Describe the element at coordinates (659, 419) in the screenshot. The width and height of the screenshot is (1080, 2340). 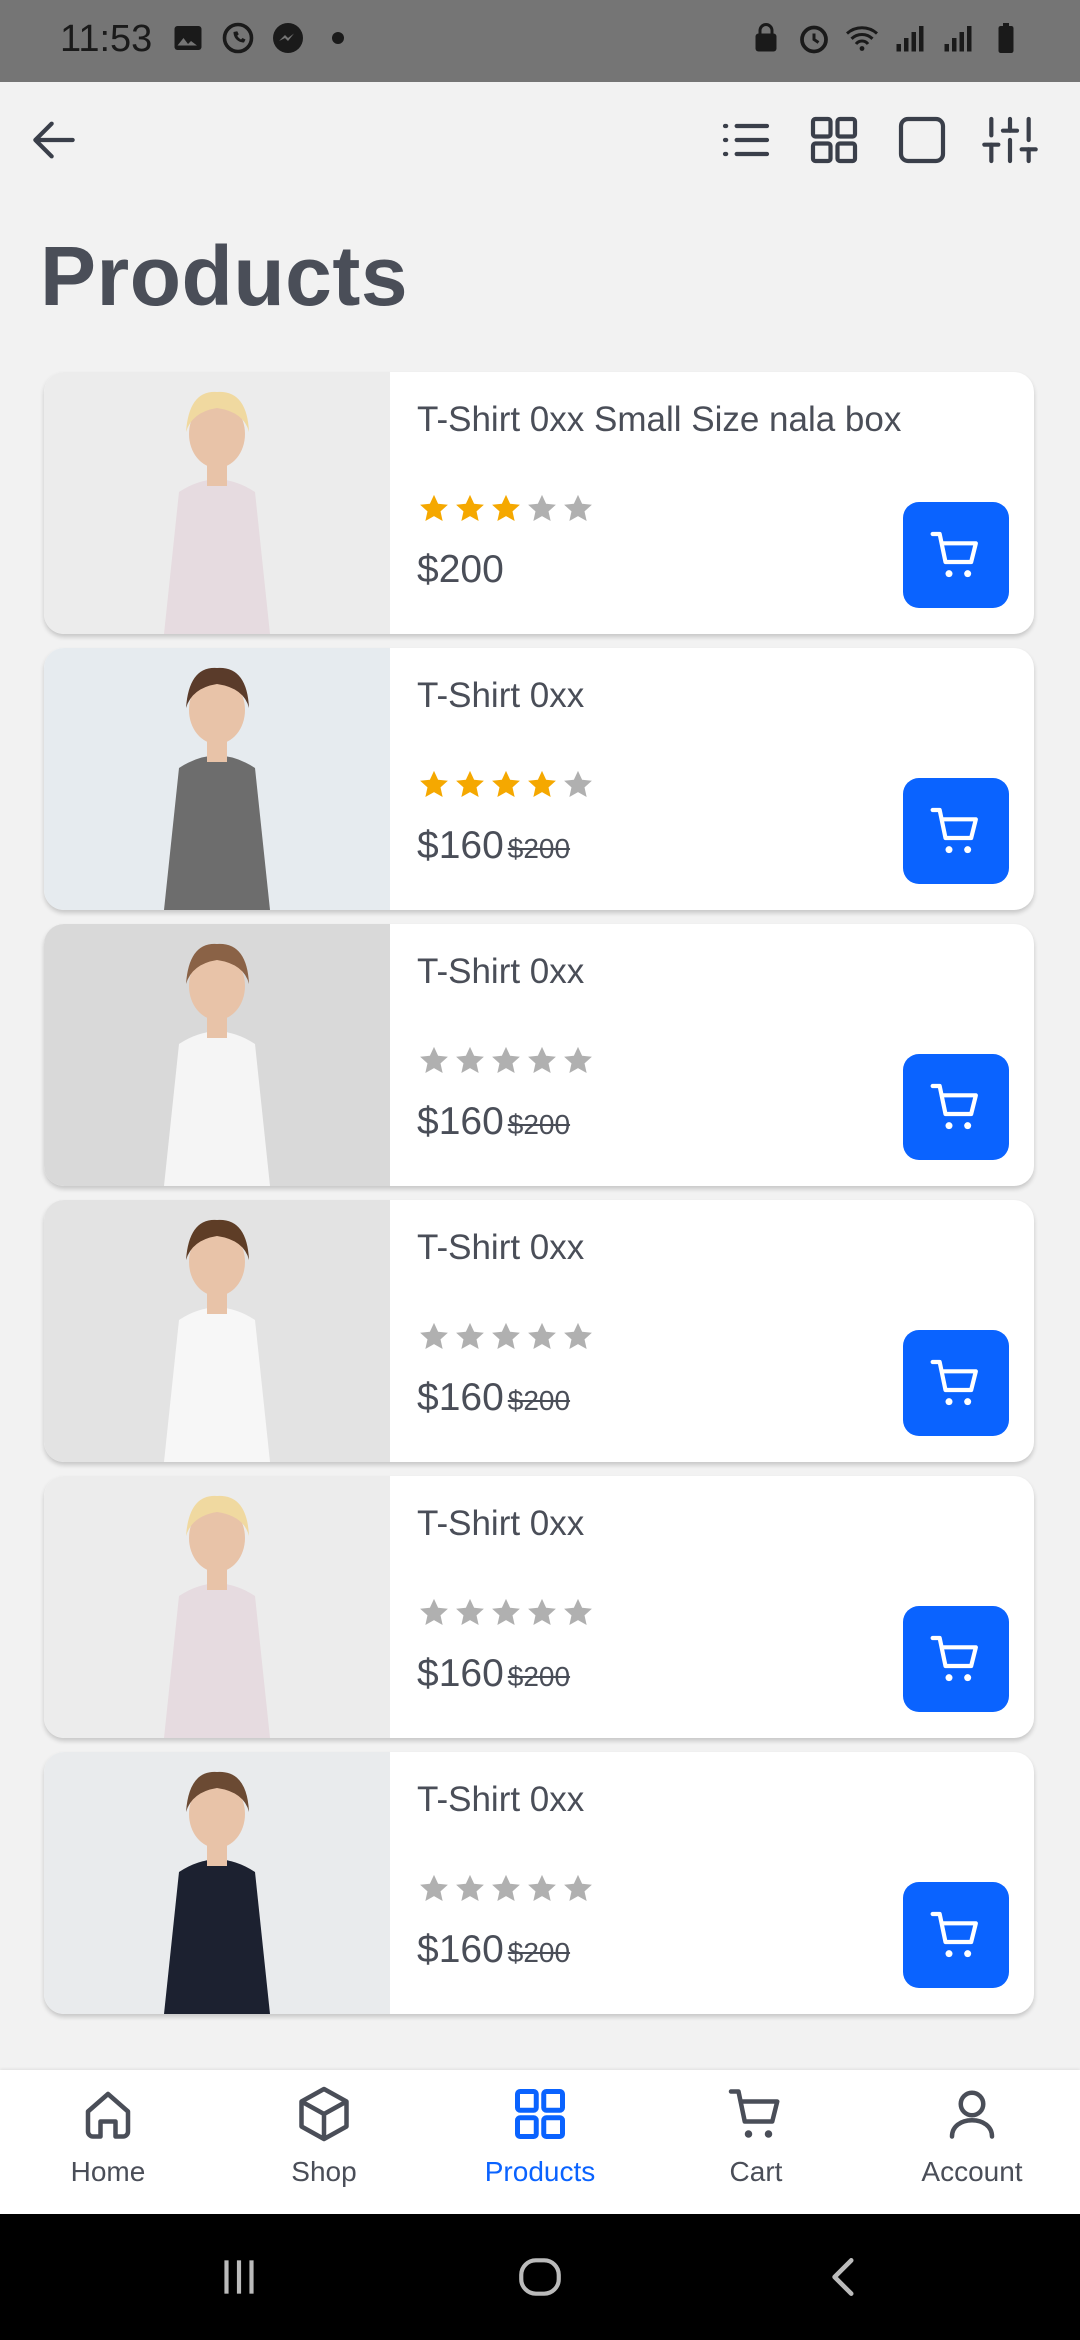
I see `product-name: T-Shirt 0xx Small Size nala box` at that location.